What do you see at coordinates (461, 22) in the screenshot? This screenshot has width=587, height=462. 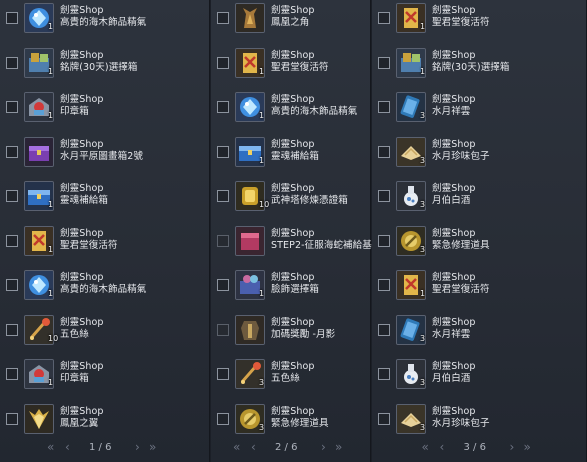 I see `item-name: 聖君堂復活符` at bounding box center [461, 22].